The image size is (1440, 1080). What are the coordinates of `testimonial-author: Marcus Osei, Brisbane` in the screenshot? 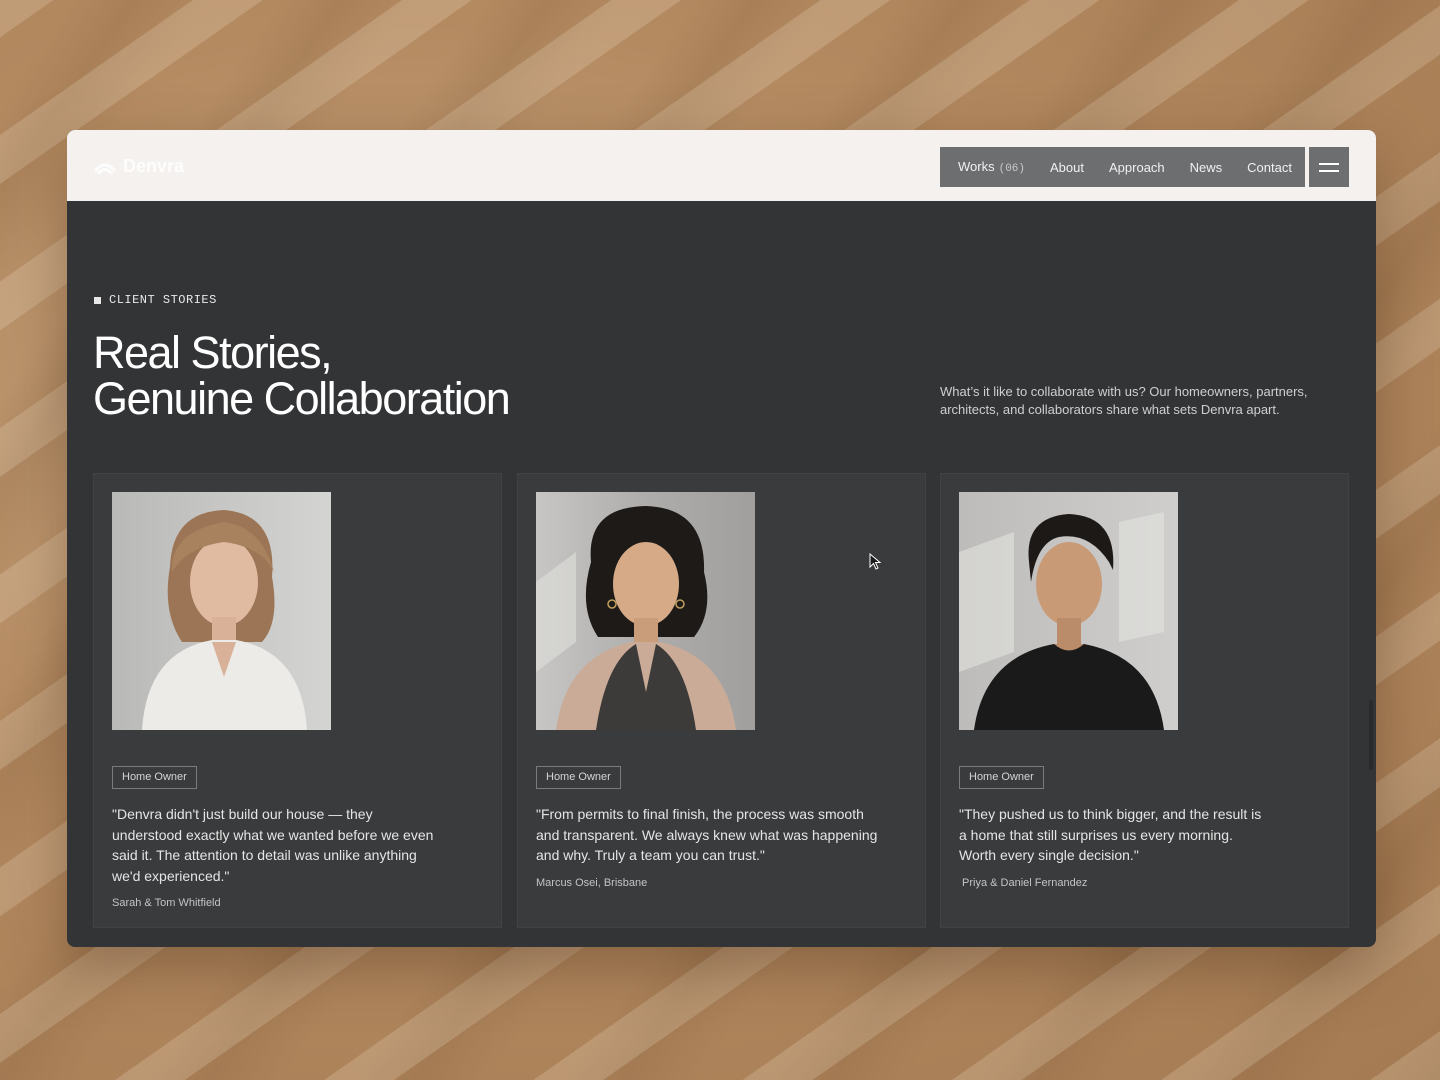 It's located at (592, 883).